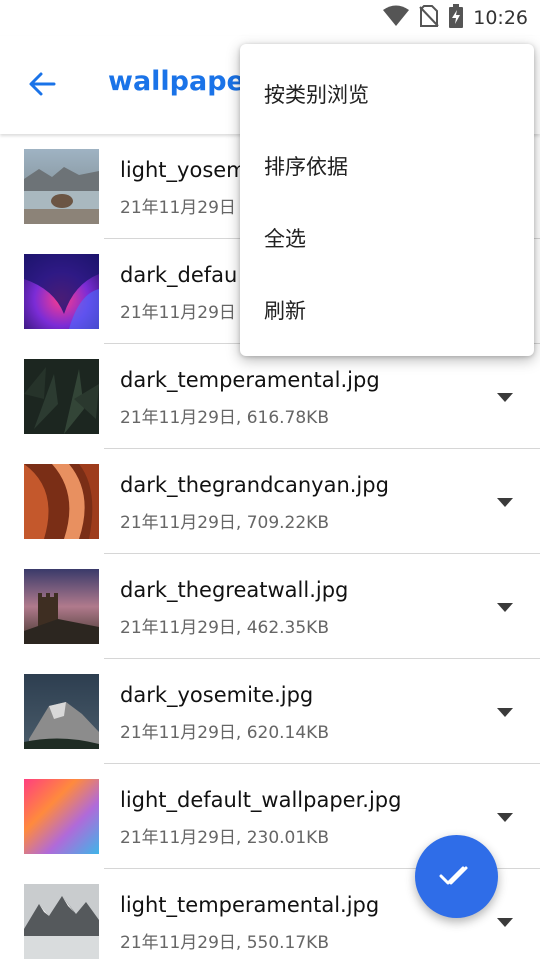 The height and width of the screenshot is (960, 540). Describe the element at coordinates (224, 733) in the screenshot. I see `file-meta: 21年11月29日, 620.14KB` at that location.